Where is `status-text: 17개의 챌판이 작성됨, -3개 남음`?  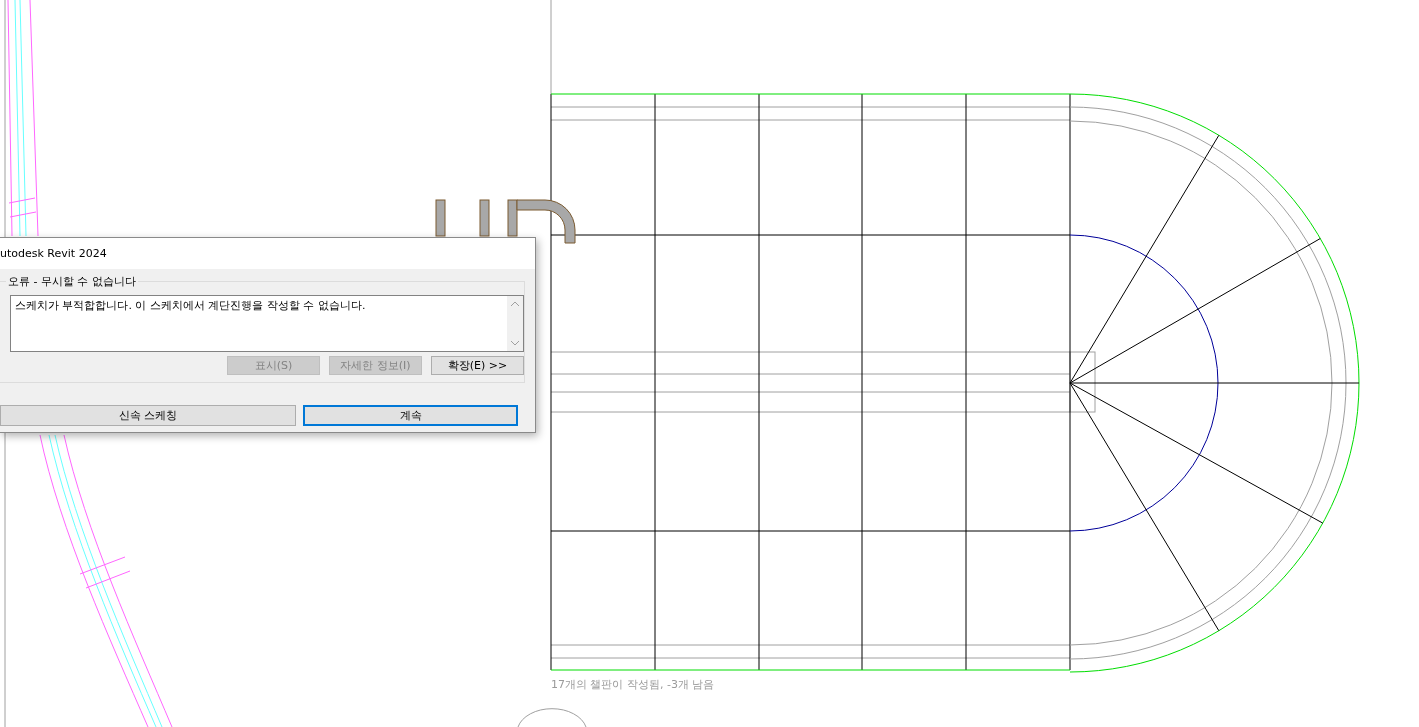
status-text: 17개의 챌판이 작성됨, -3개 남음 is located at coordinates (633, 684).